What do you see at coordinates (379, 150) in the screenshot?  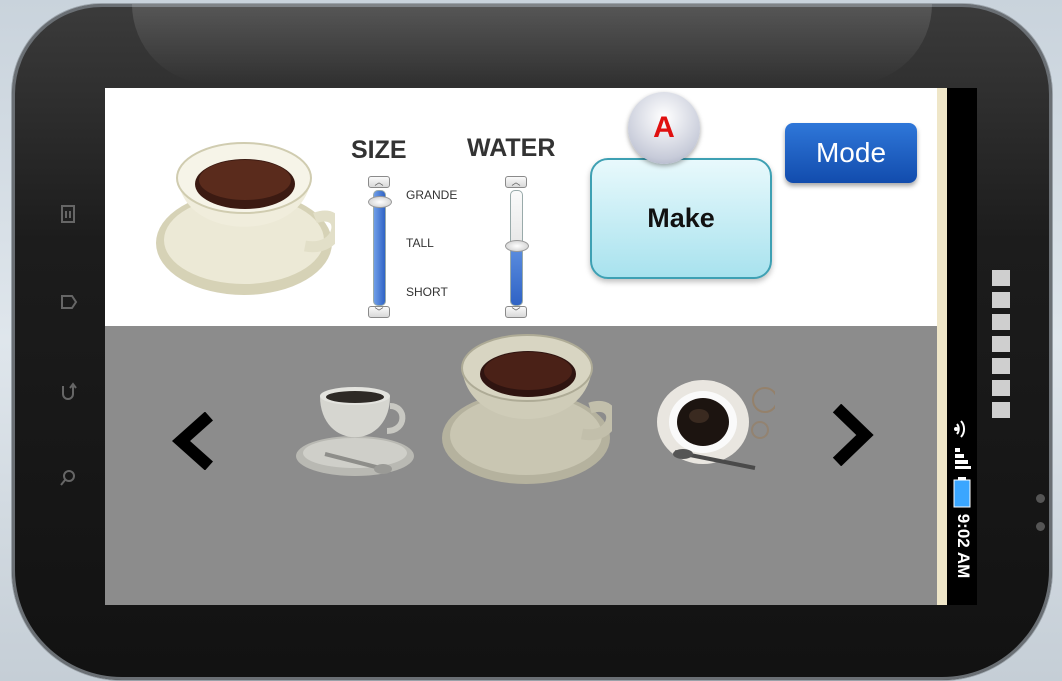 I see `size-label: SIZE` at bounding box center [379, 150].